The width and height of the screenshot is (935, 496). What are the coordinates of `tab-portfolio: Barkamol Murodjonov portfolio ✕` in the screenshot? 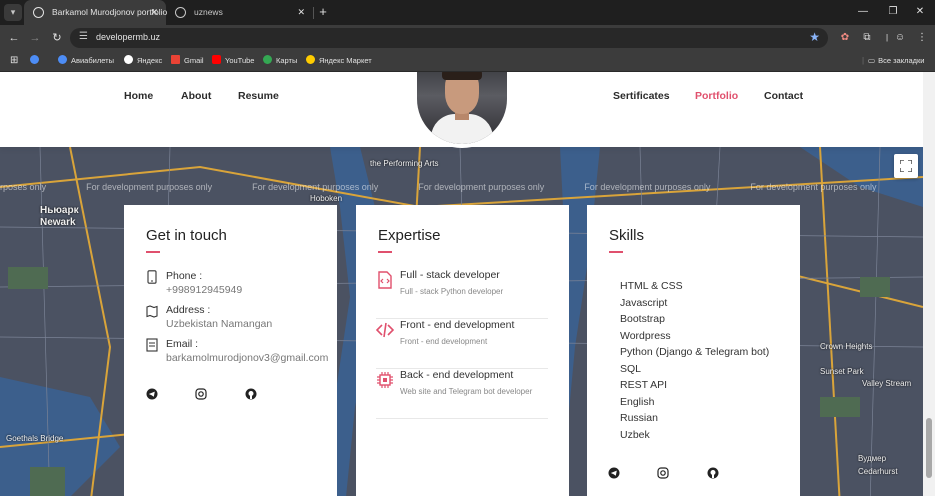 It's located at (95, 12).